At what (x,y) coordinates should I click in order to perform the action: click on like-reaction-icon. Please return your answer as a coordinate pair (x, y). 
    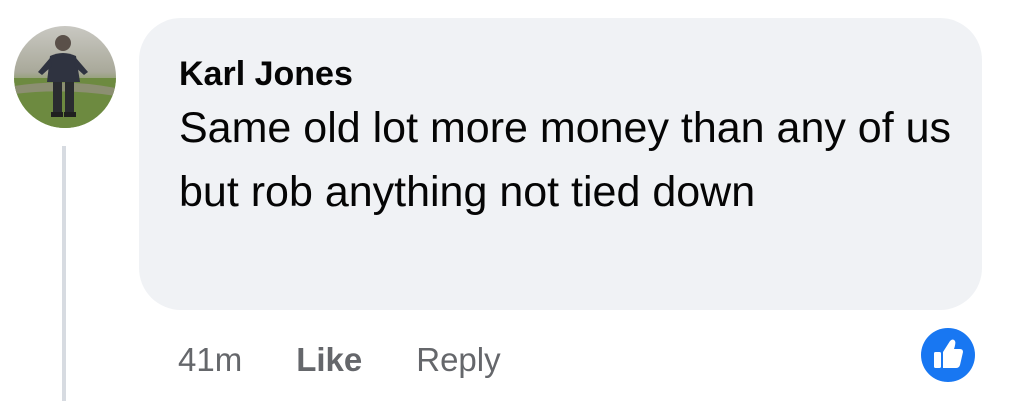
    Looking at the image, I should click on (948, 355).